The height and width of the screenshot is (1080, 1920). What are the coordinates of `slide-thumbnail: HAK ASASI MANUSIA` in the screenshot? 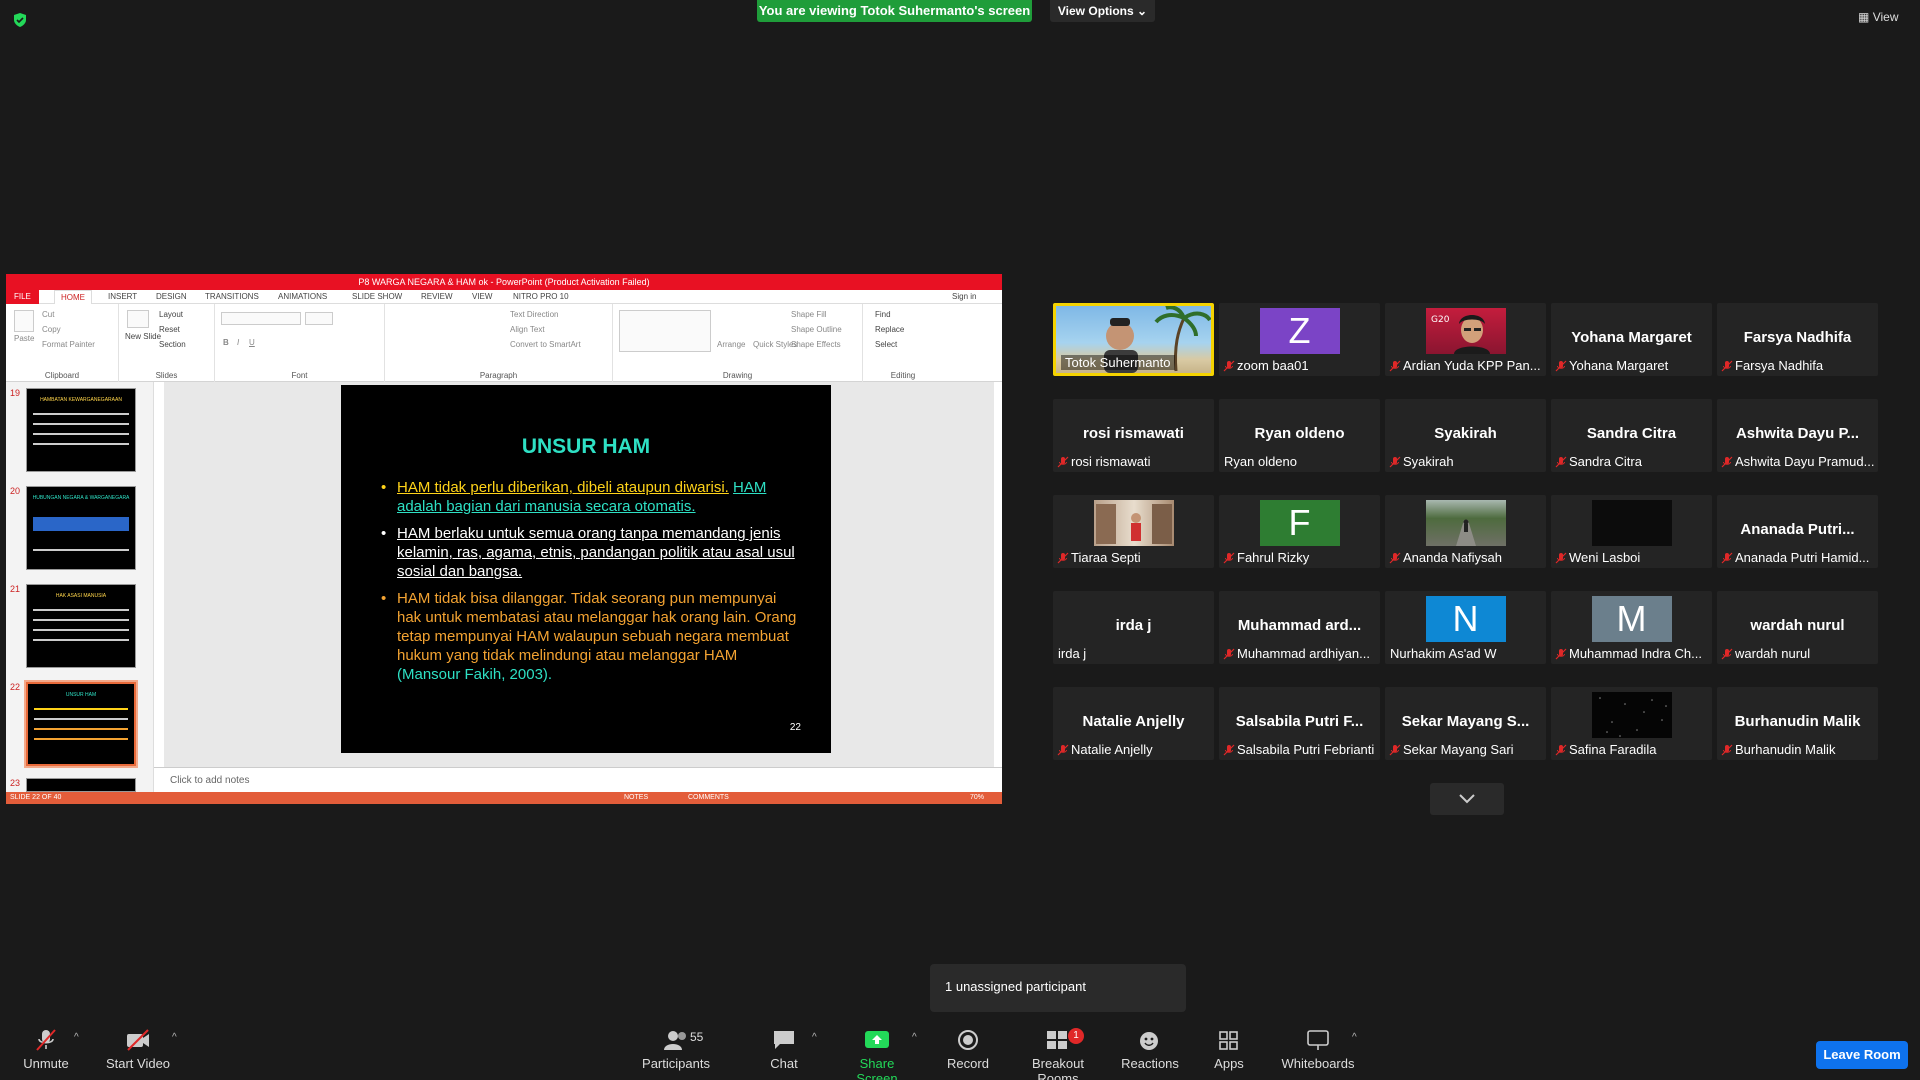 It's located at (81, 626).